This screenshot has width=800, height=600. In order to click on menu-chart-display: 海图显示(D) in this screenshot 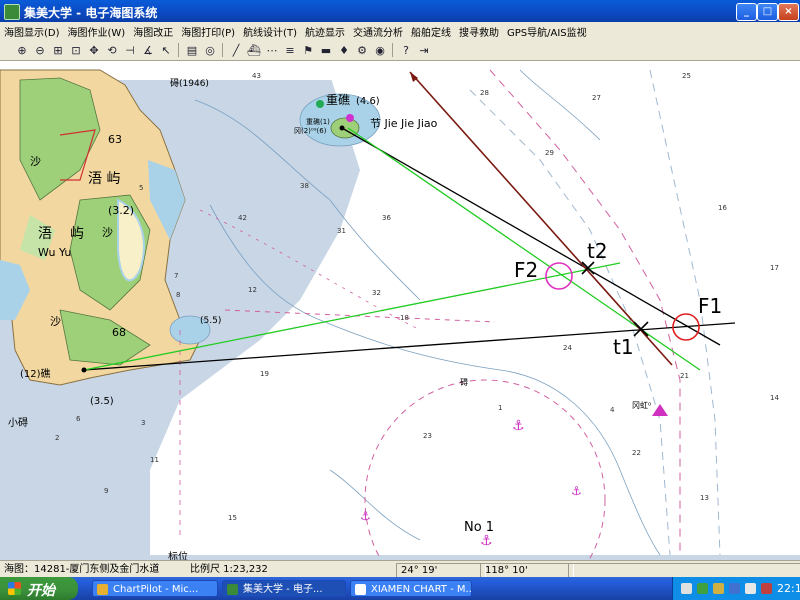, I will do `click(32, 30)`.